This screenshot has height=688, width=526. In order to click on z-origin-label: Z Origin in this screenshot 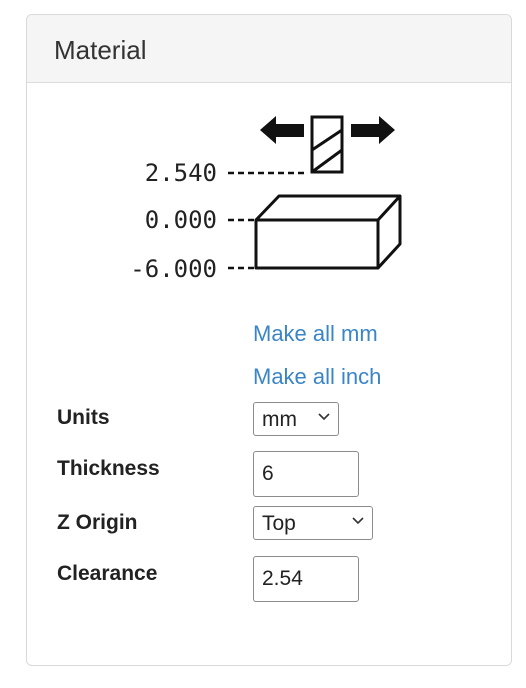, I will do `click(97, 522)`.